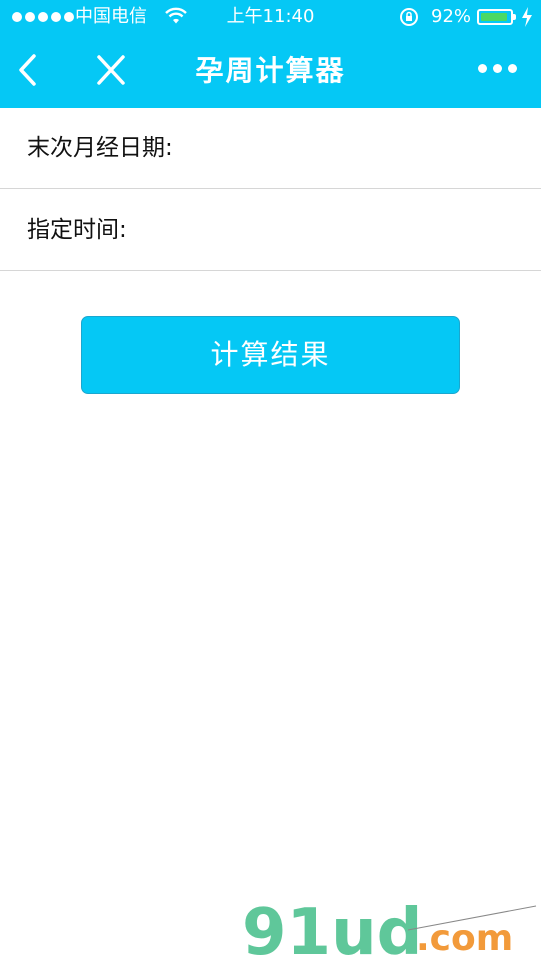 Image resolution: width=541 pixels, height=960 pixels. I want to click on calculate-button: 计算结果, so click(270, 355).